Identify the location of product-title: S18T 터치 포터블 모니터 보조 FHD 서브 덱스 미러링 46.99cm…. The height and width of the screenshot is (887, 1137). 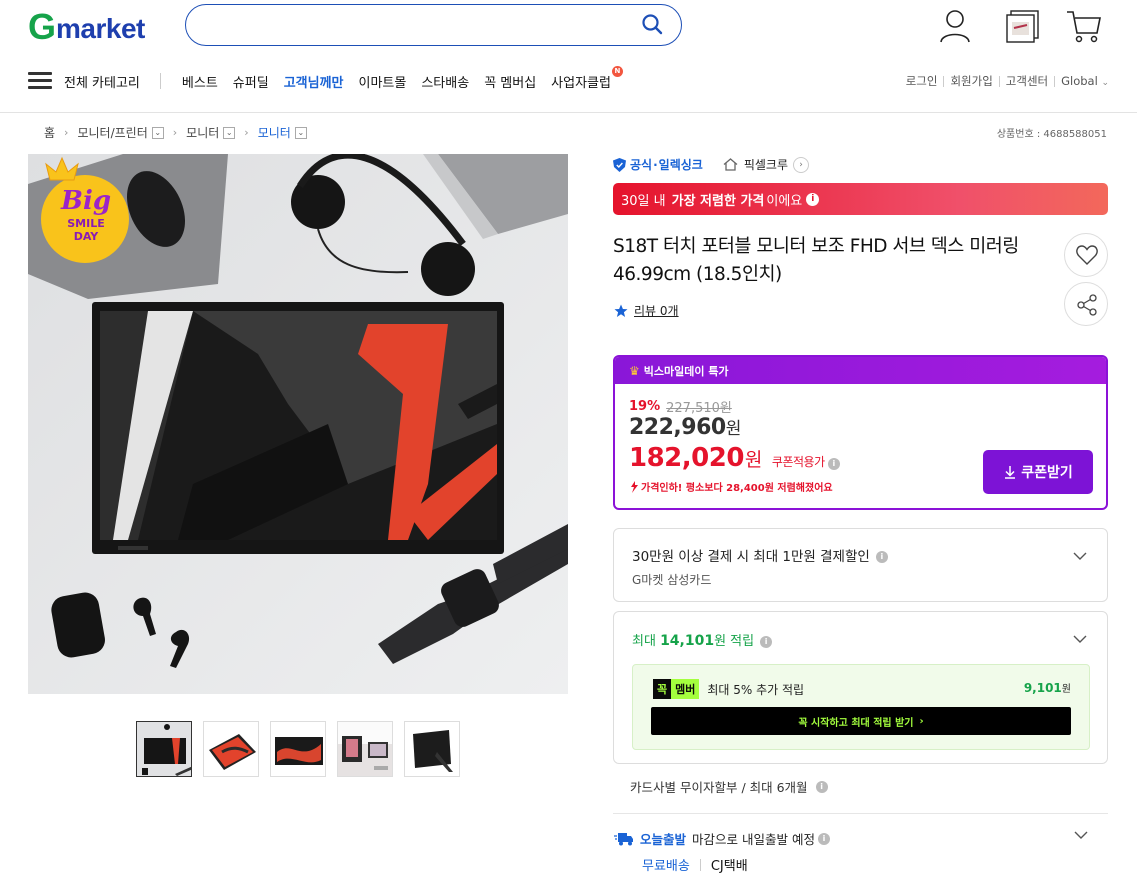
(816, 260).